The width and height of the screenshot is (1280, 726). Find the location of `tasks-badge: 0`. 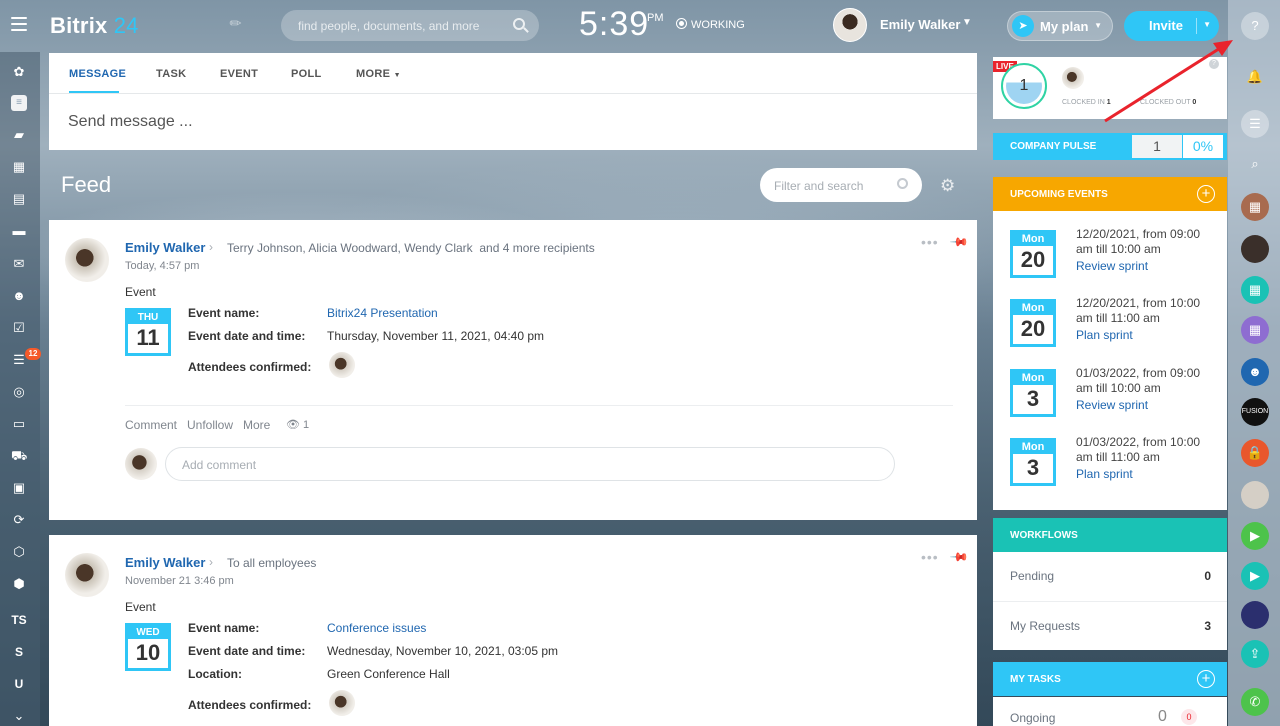

tasks-badge: 0 is located at coordinates (1189, 717).